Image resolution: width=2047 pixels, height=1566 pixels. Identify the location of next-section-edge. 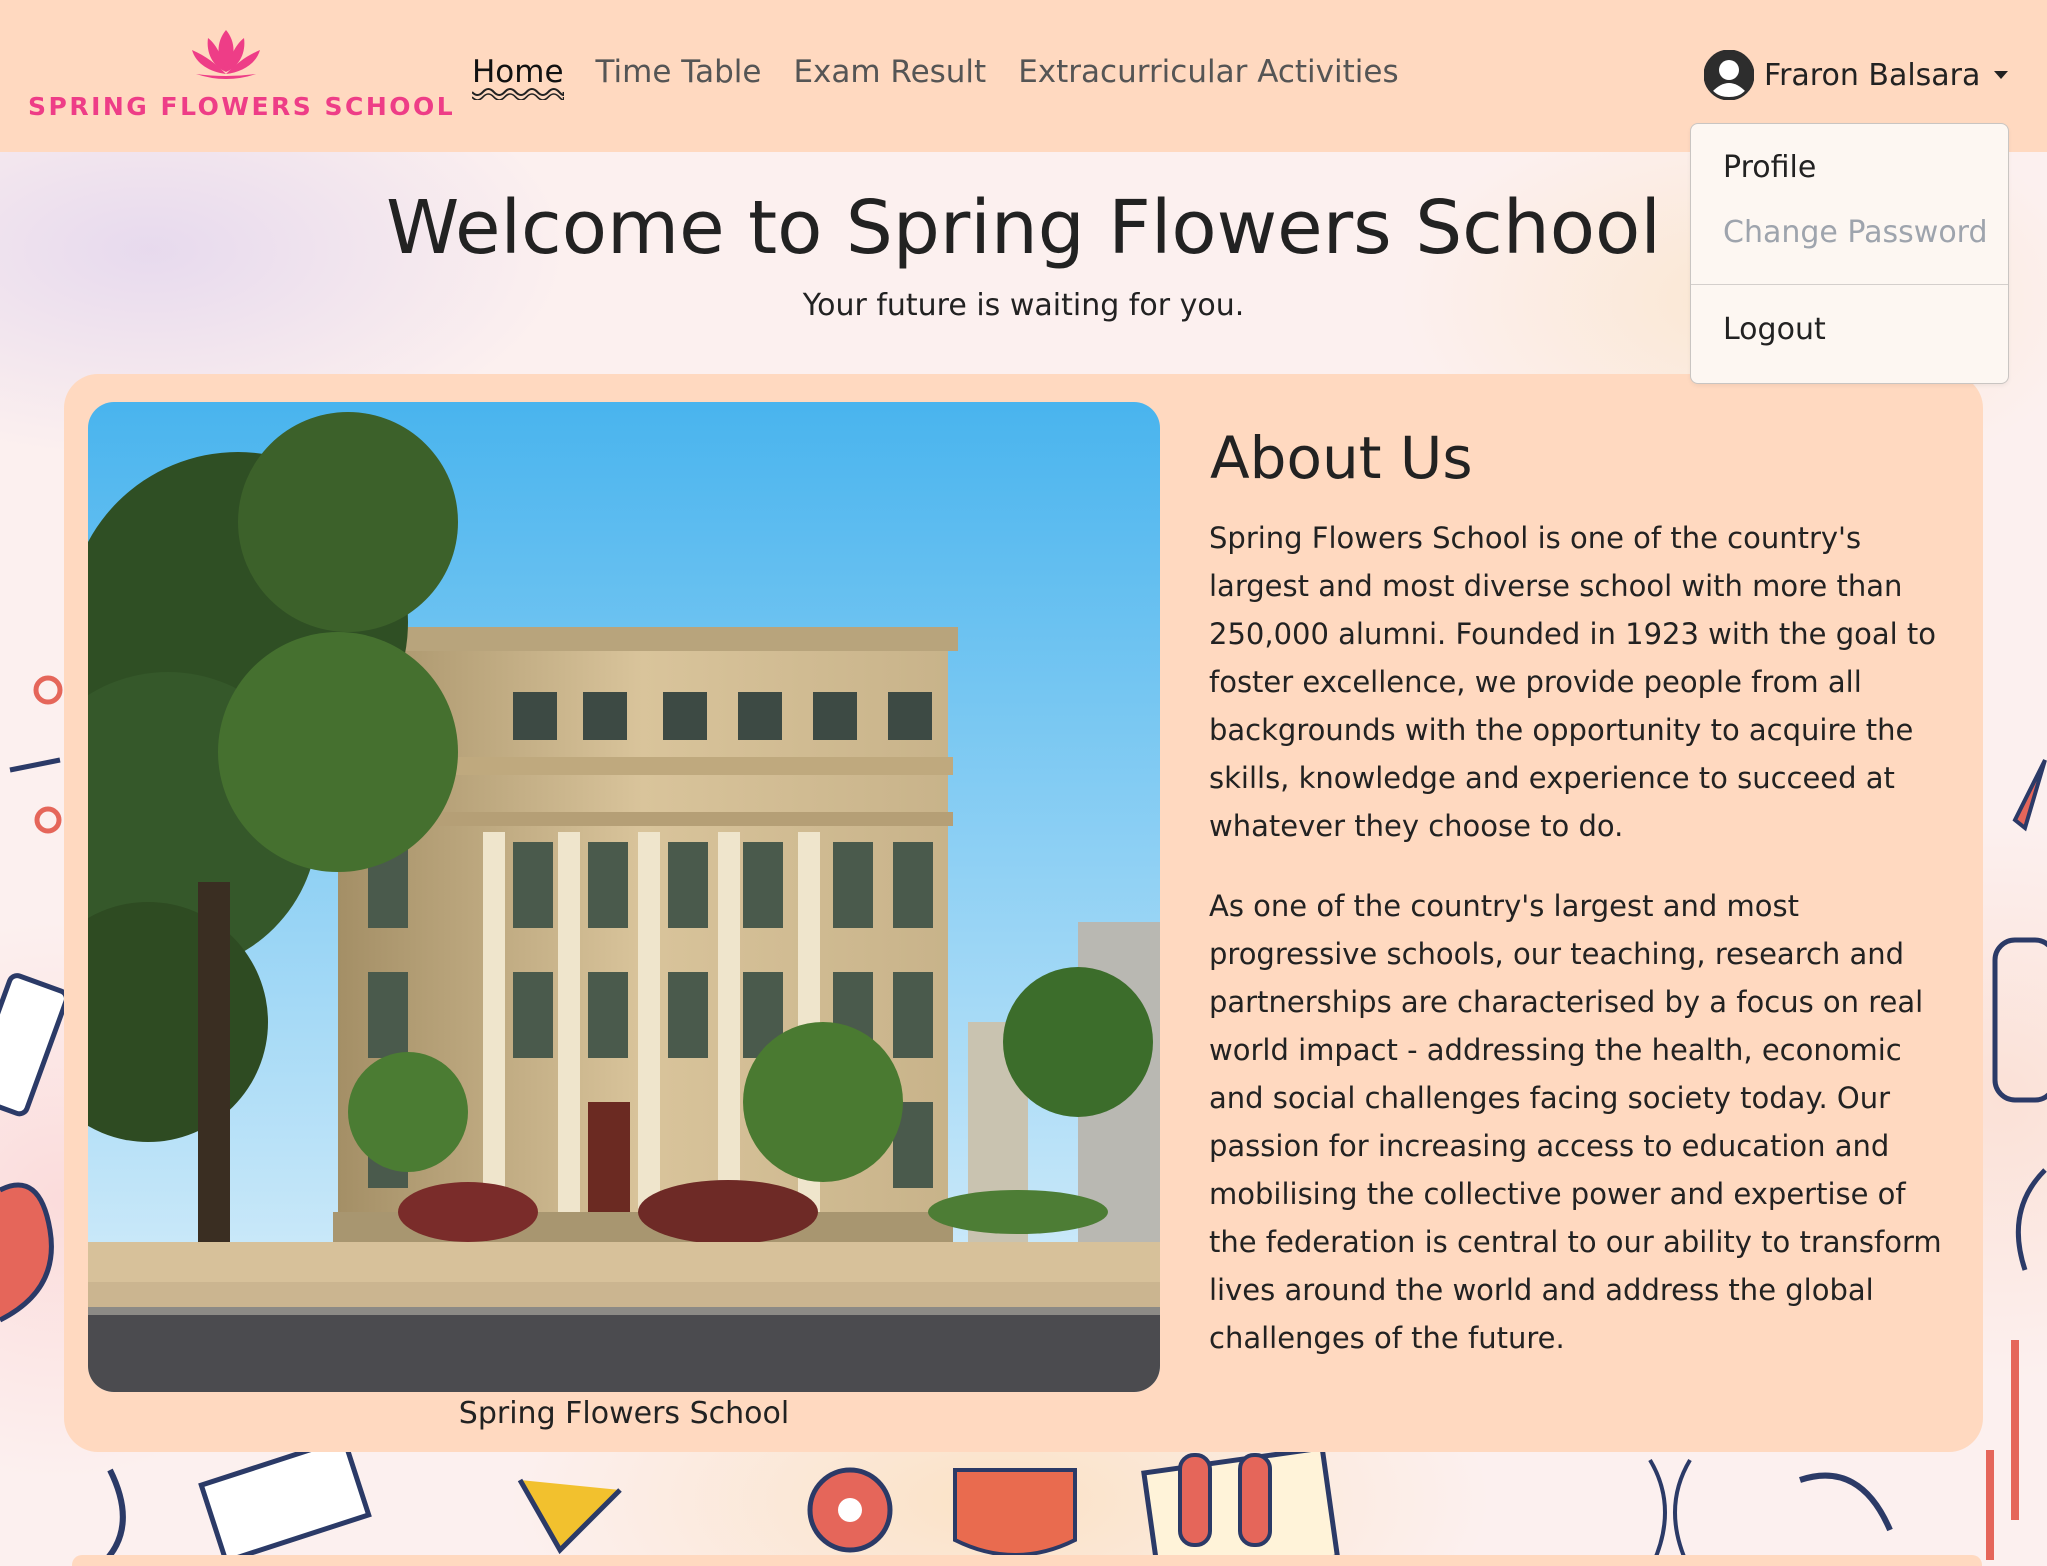
(1027, 1560).